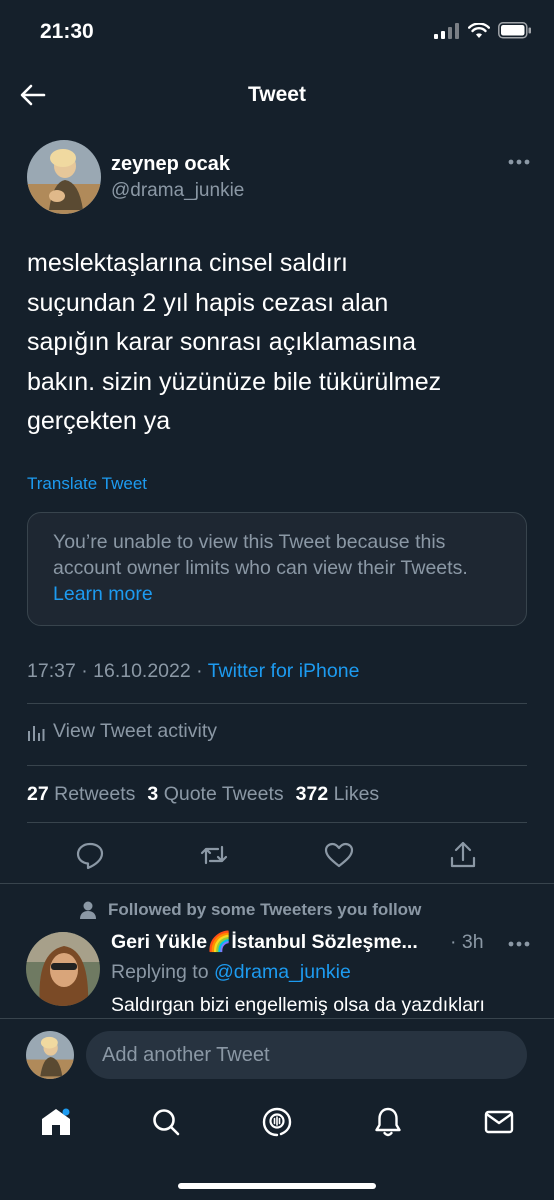  What do you see at coordinates (467, 942) in the screenshot?
I see `reply-time: · 3h` at bounding box center [467, 942].